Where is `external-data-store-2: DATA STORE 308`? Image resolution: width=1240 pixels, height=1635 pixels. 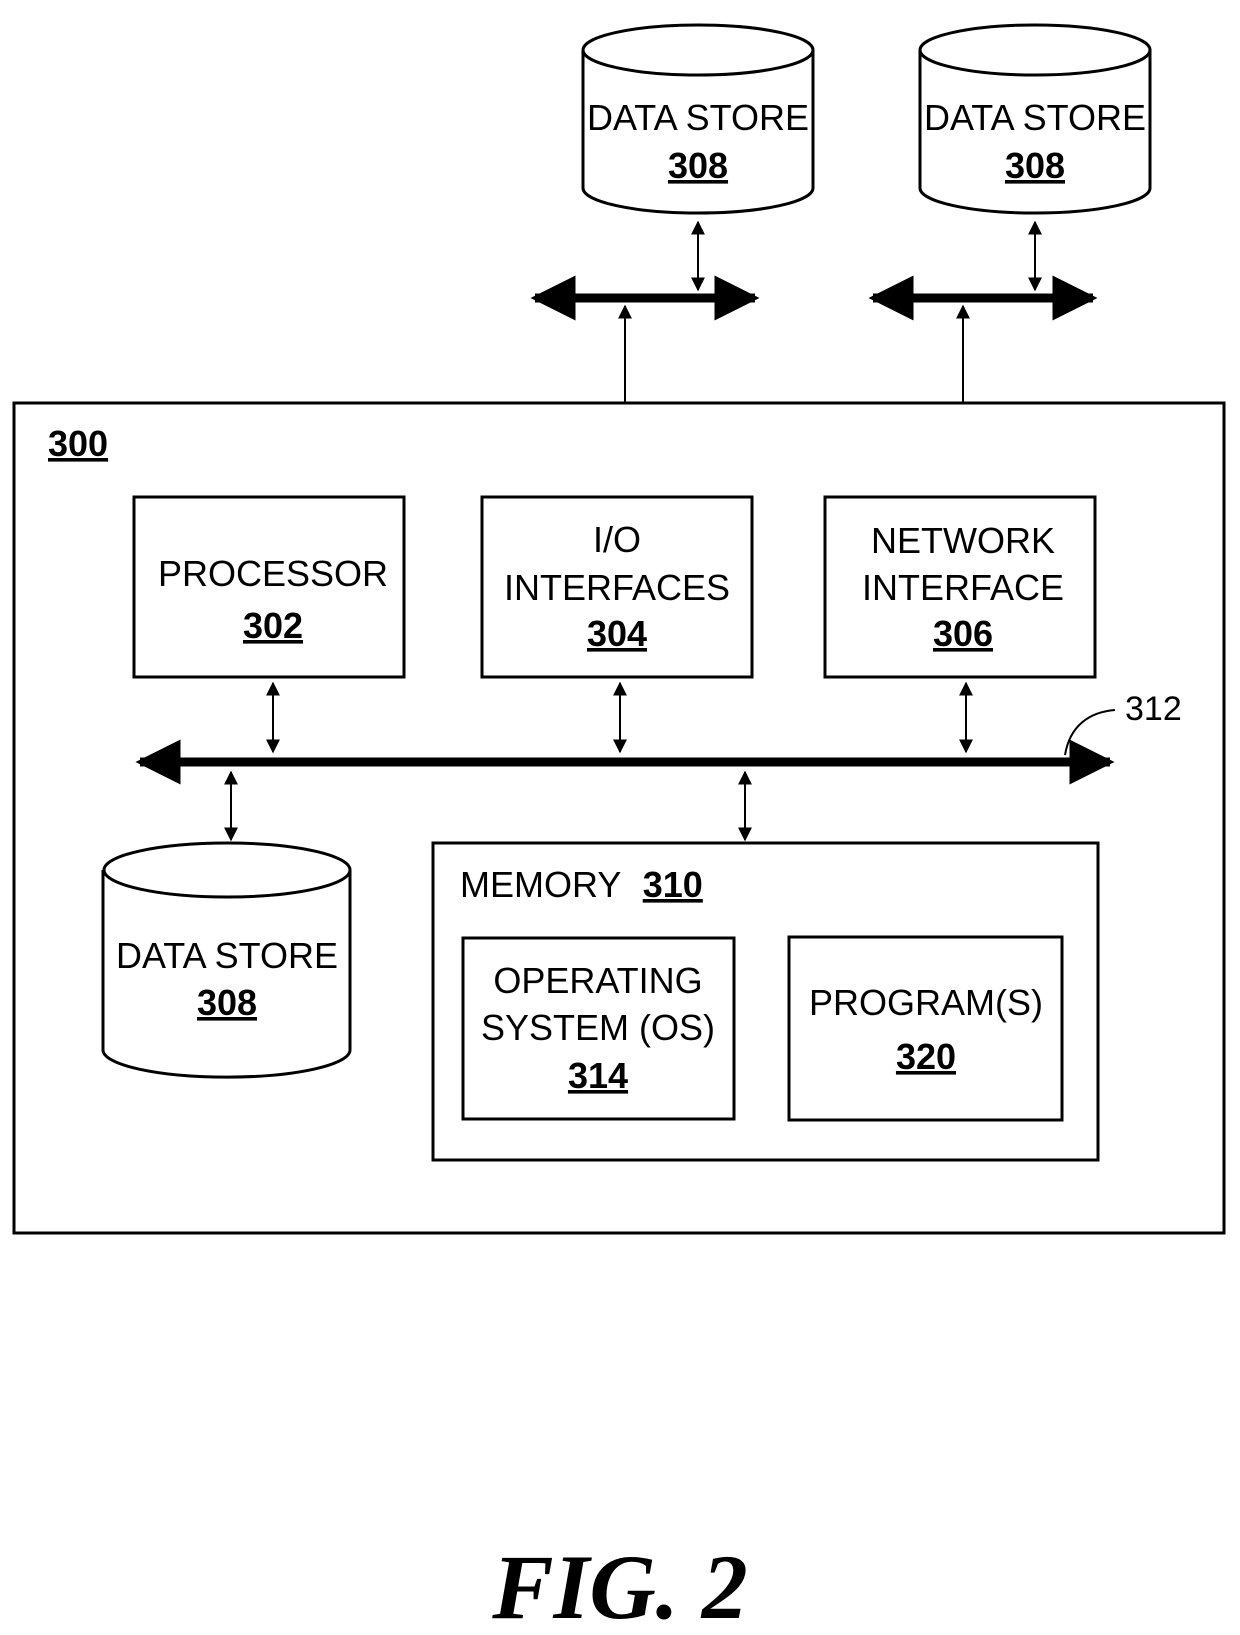 external-data-store-2: DATA STORE 308 is located at coordinates (1035, 119).